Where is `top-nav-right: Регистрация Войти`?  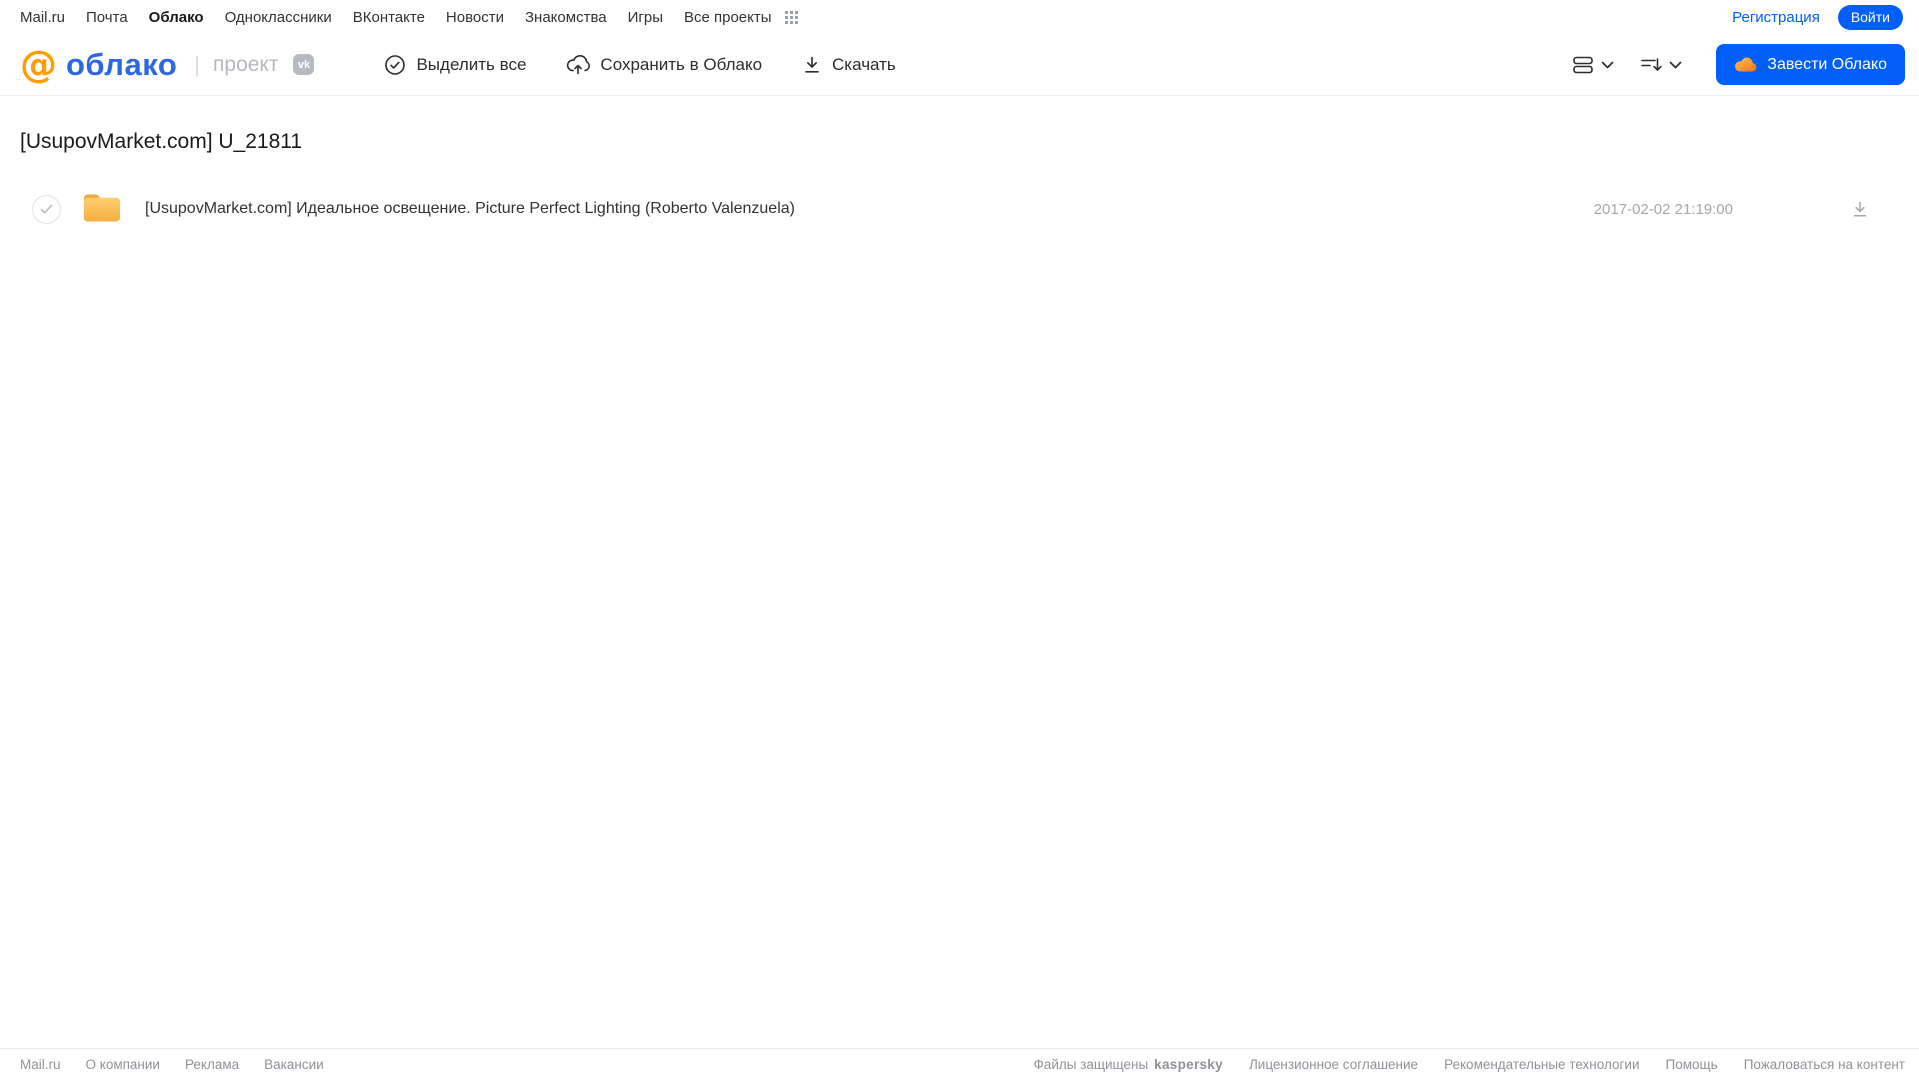 top-nav-right: Регистрация Войти is located at coordinates (1817, 17).